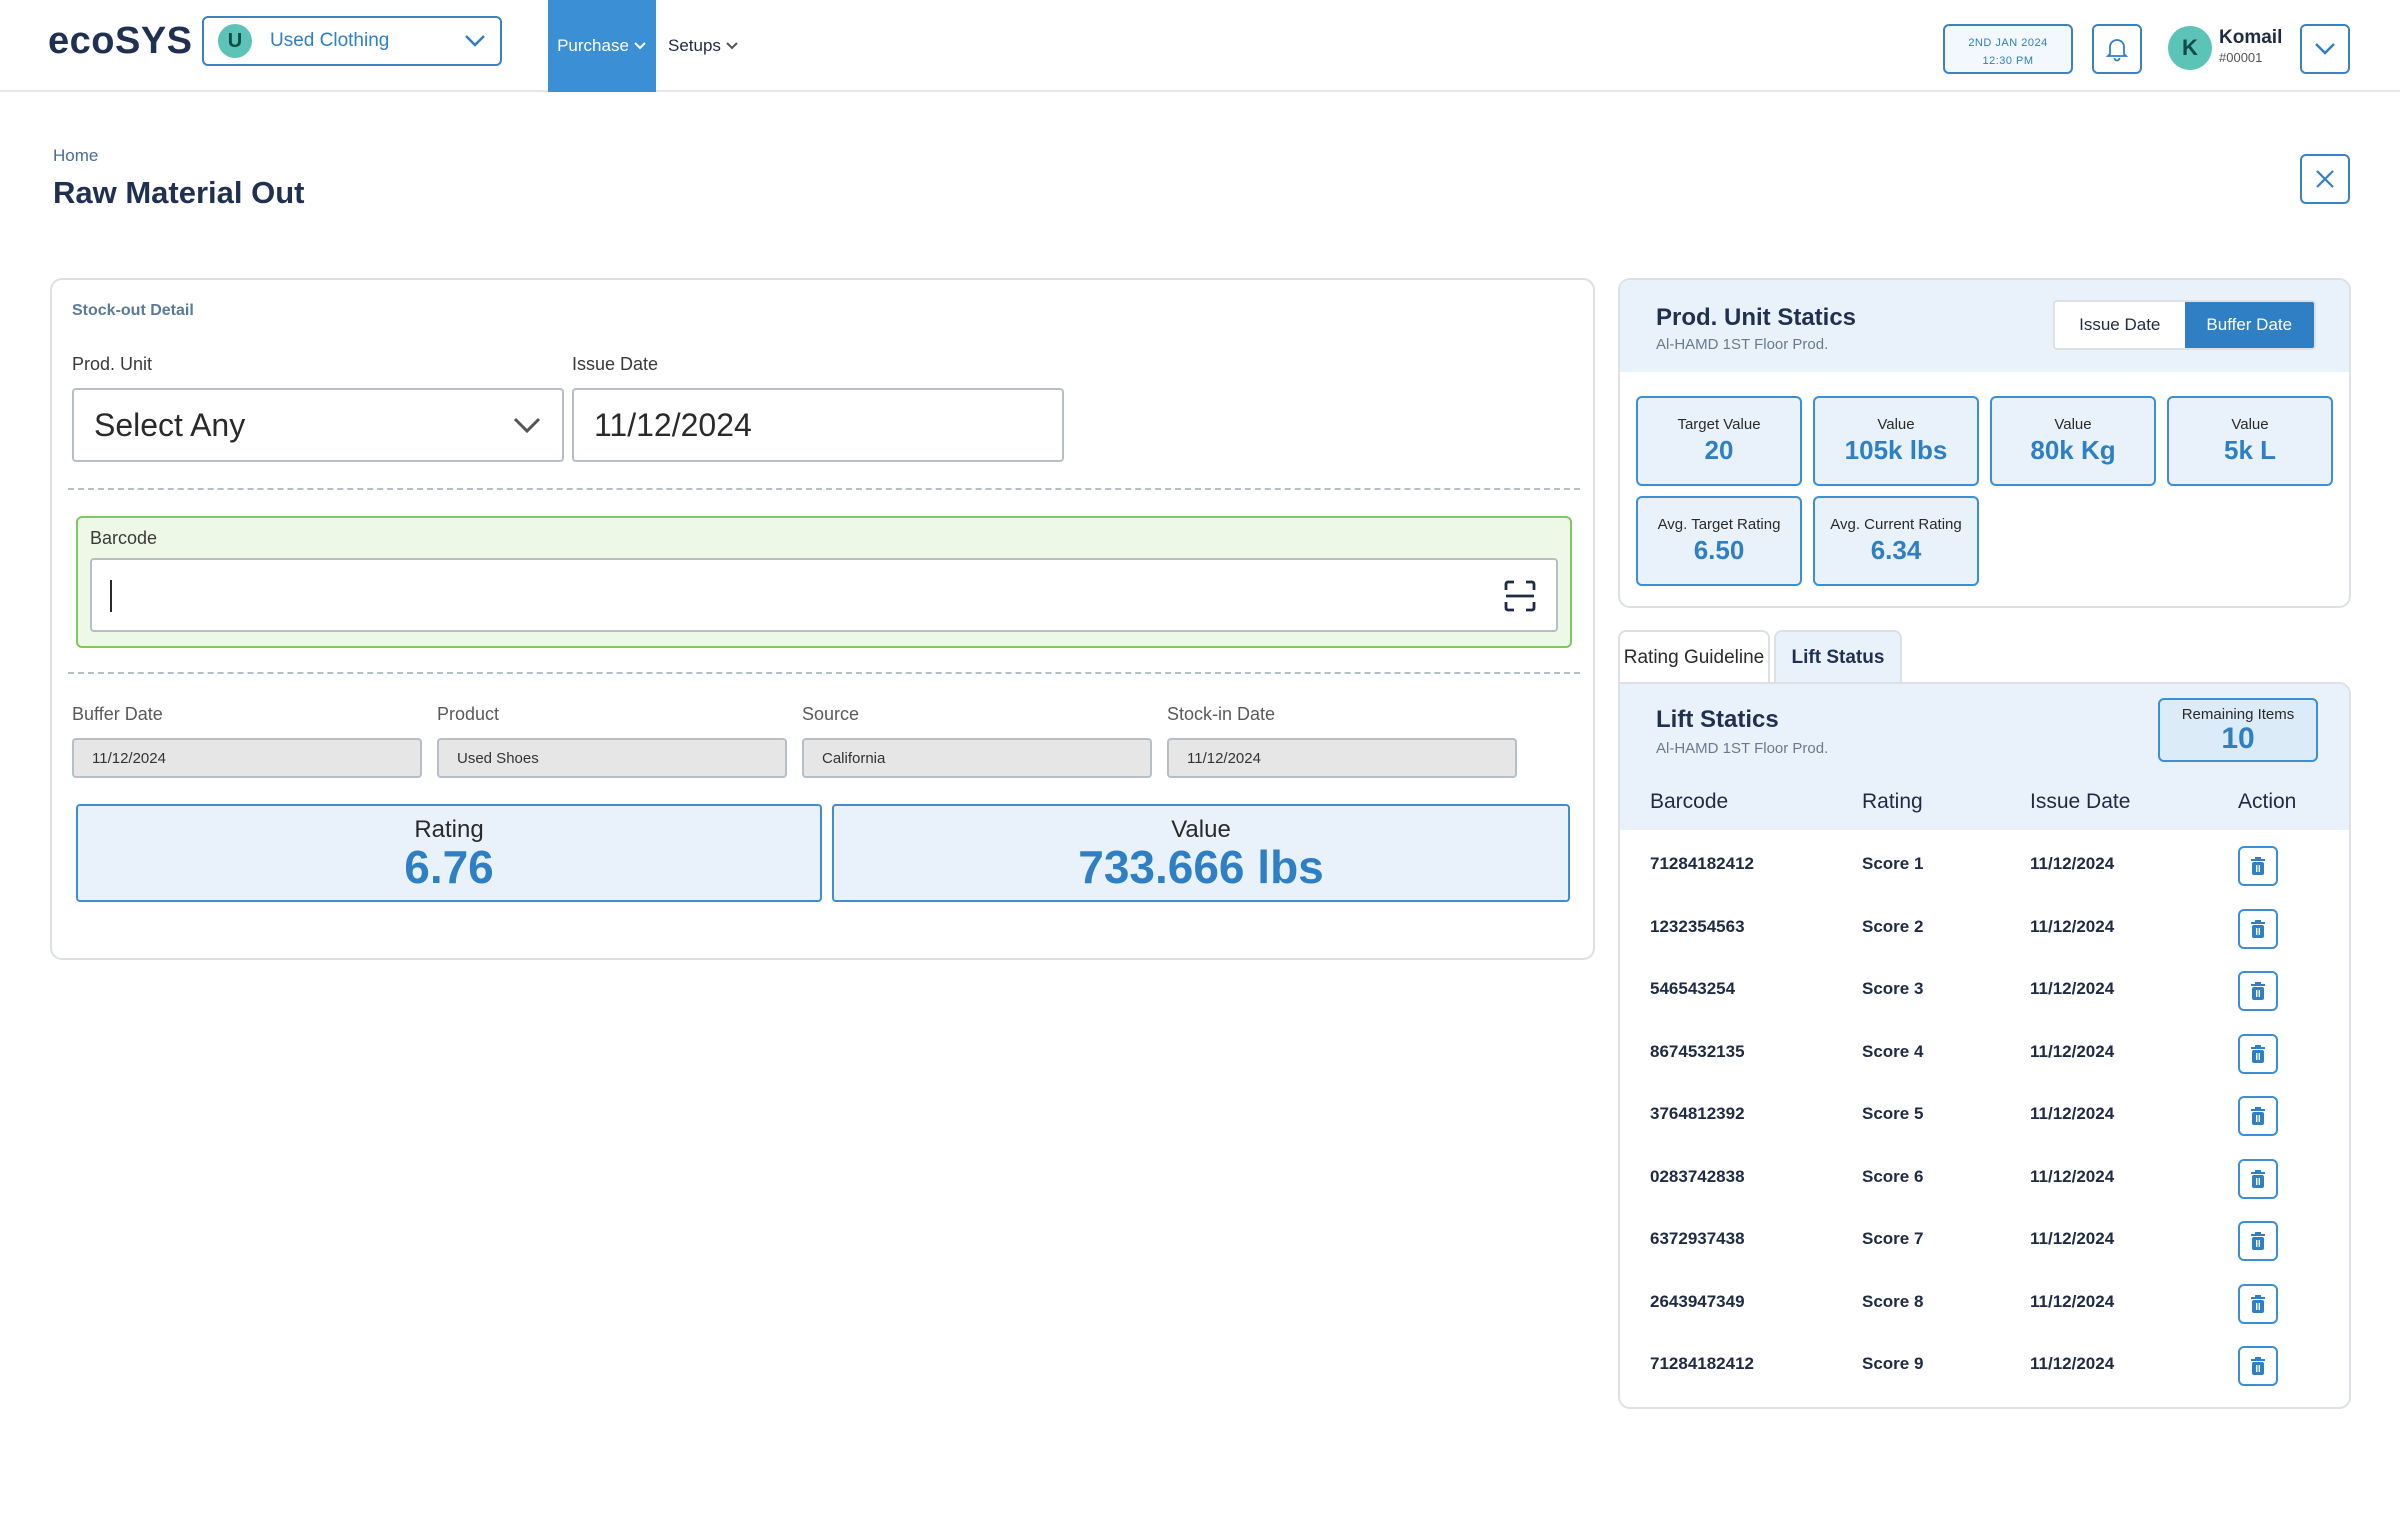 The height and width of the screenshot is (1525, 2400). What do you see at coordinates (2249, 325) in the screenshot?
I see `toggle-buffer-date: Buffer Date` at bounding box center [2249, 325].